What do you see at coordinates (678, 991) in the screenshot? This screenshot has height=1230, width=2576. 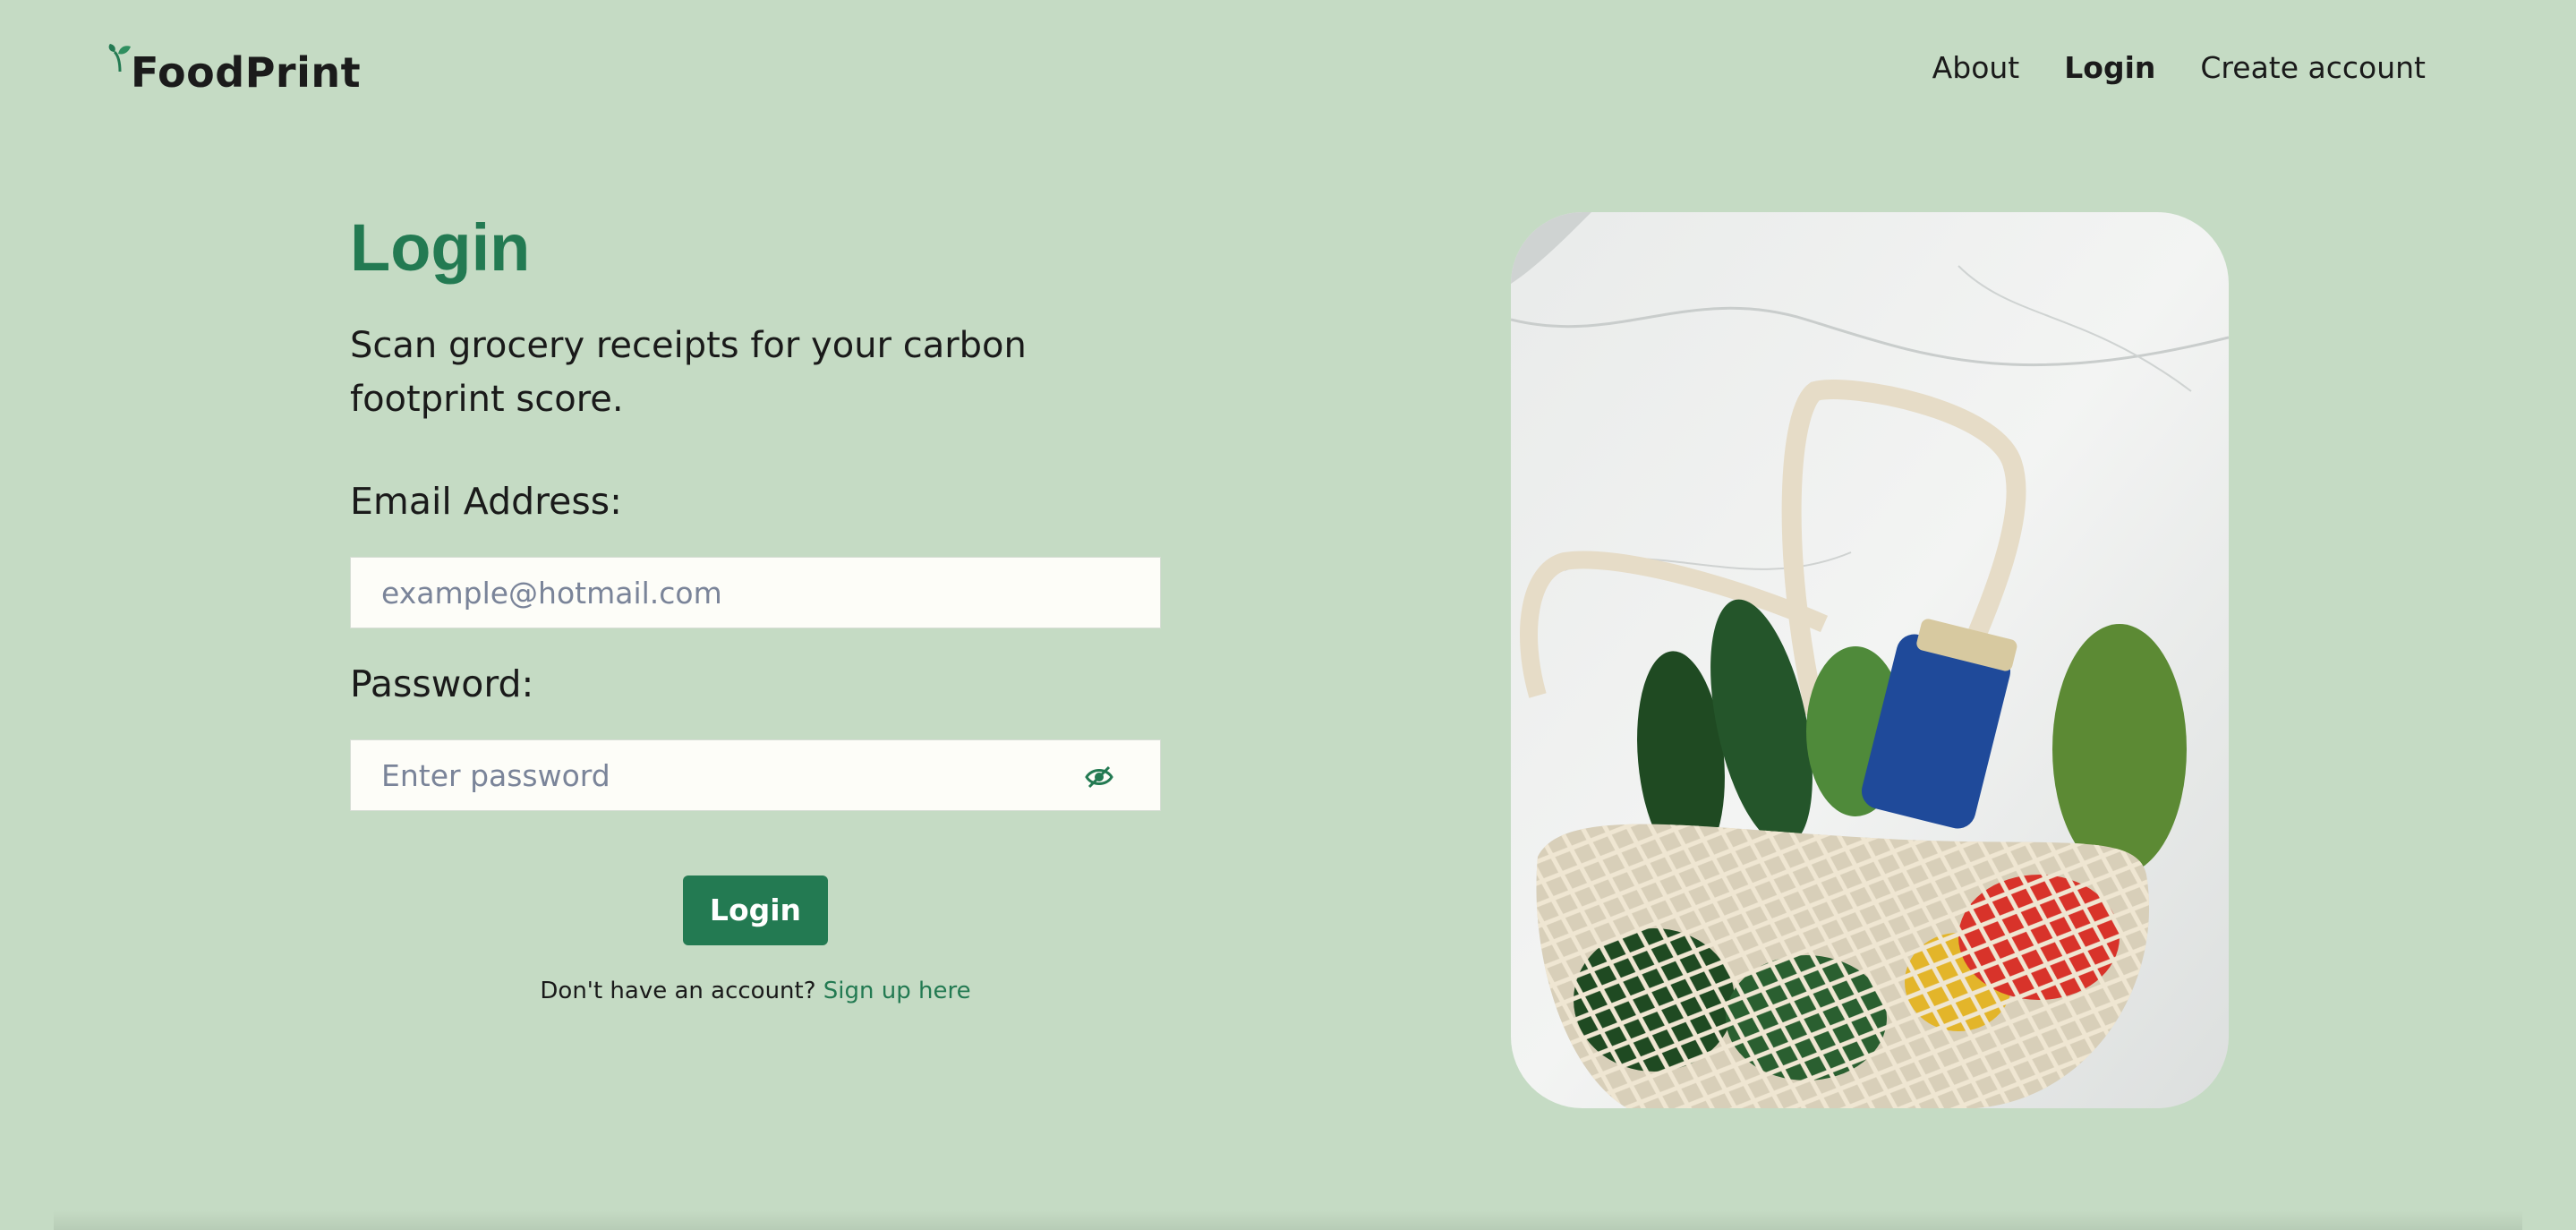 I see `signup-prompt-text: Don't have an account?` at bounding box center [678, 991].